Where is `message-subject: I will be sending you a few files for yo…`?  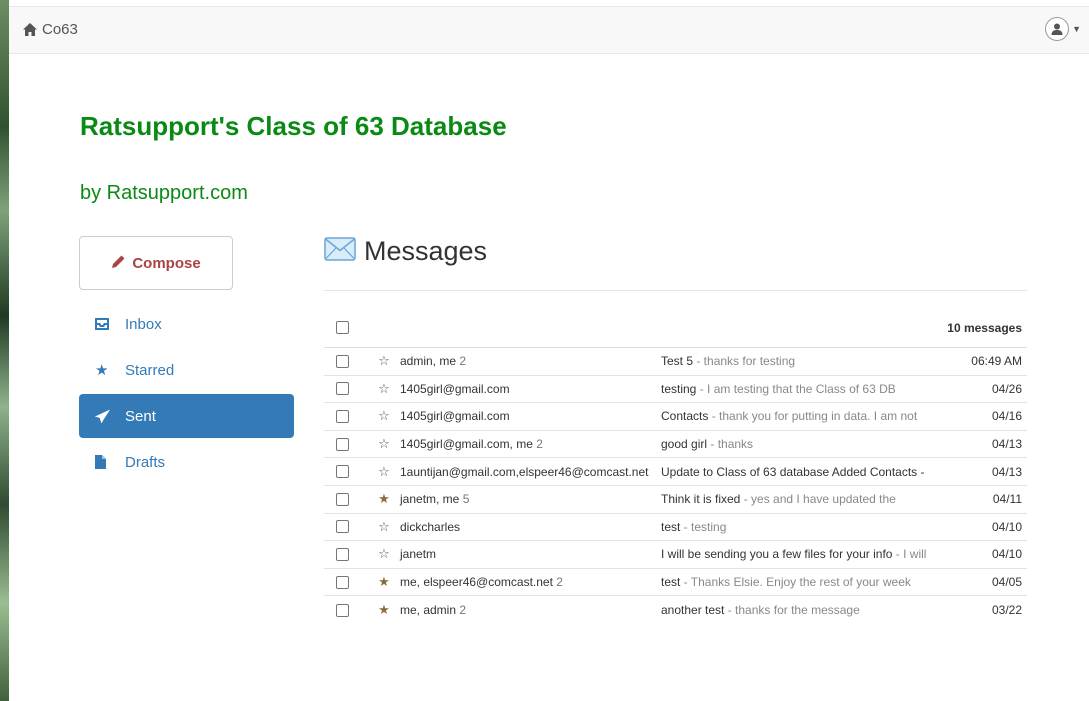 message-subject: I will be sending you a few files for yo… is located at coordinates (799, 554).